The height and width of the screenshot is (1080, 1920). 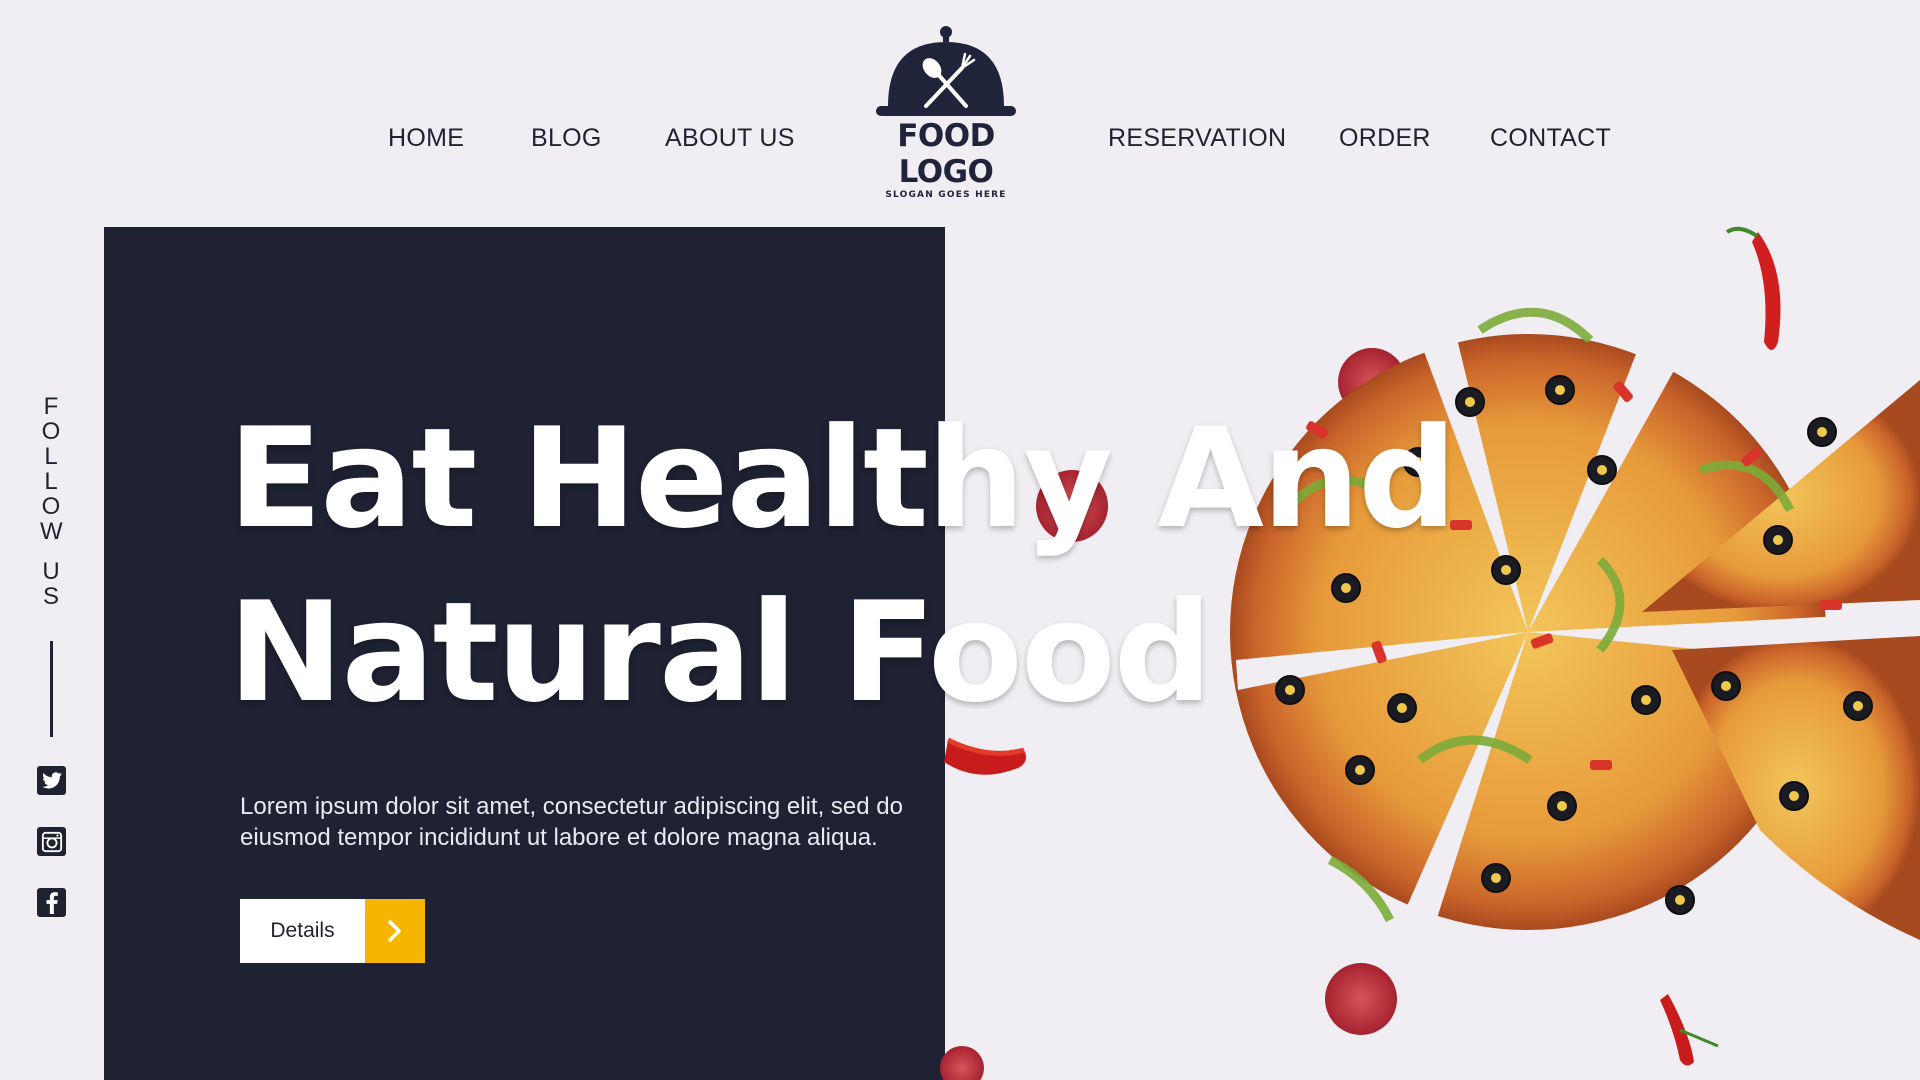 I want to click on details-button: Details, so click(x=332, y=931).